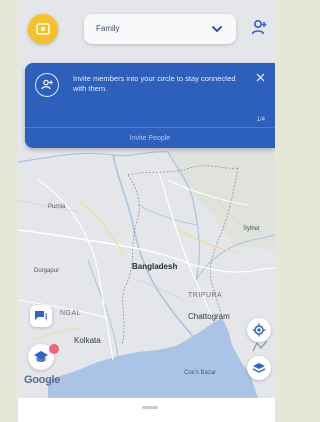 The height and width of the screenshot is (422, 320). What do you see at coordinates (160, 29) in the screenshot?
I see `circle-selector: Family` at bounding box center [160, 29].